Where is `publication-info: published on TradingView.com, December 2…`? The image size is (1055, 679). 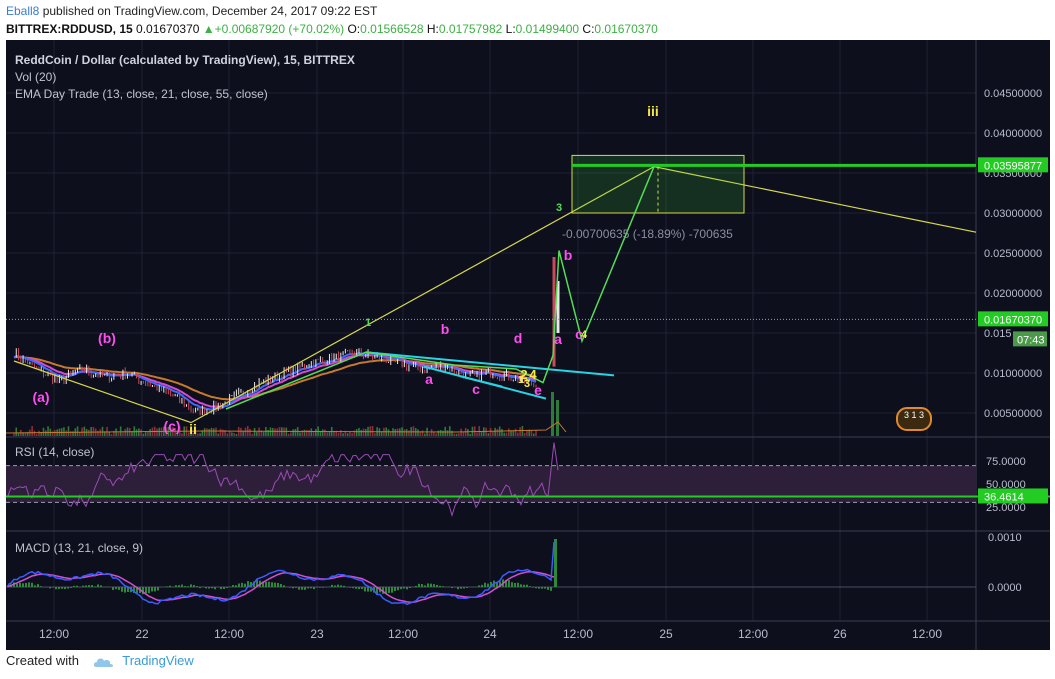
publication-info: published on TradingView.com, December 2… is located at coordinates (210, 11).